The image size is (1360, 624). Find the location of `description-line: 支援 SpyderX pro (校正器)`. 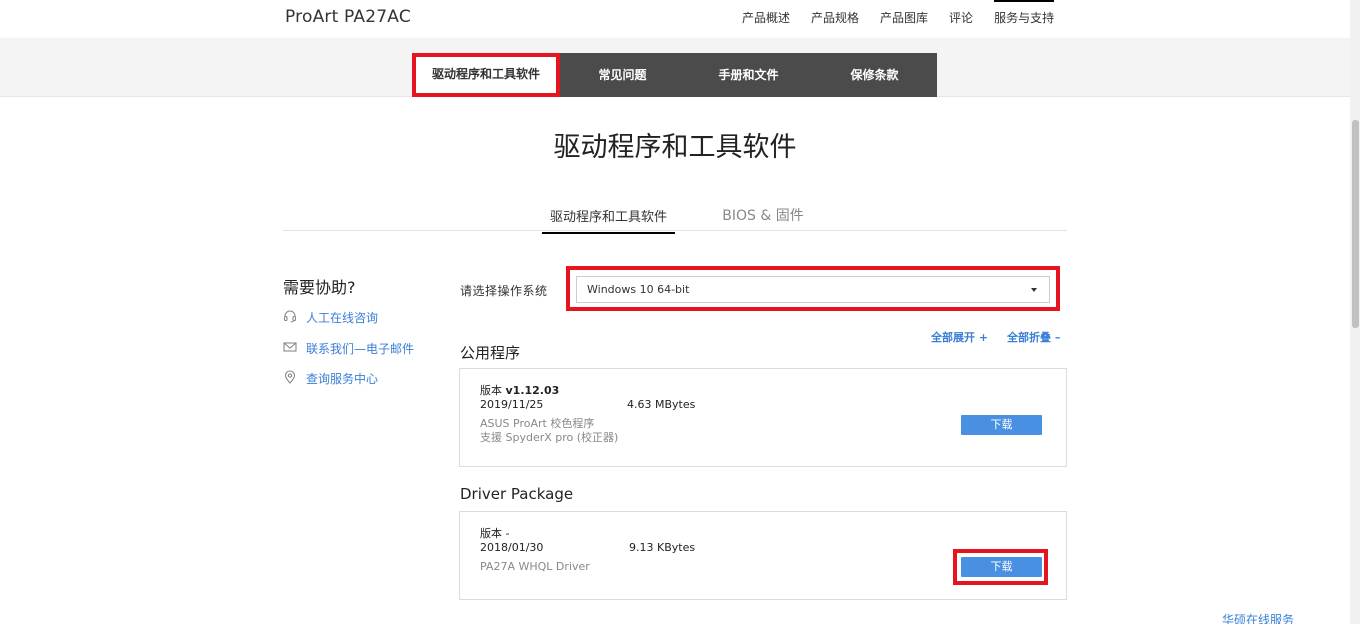

description-line: 支援 SpyderX pro (校正器) is located at coordinates (549, 437).